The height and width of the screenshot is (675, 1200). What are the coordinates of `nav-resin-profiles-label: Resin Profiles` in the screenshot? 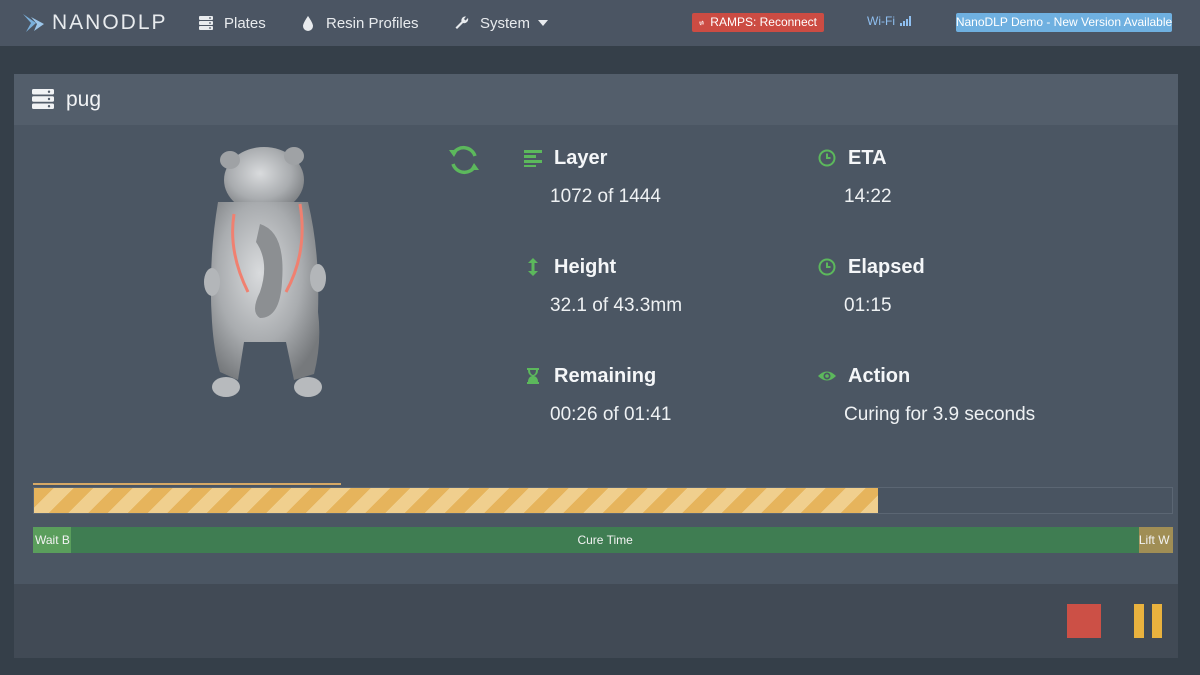 It's located at (372, 23).